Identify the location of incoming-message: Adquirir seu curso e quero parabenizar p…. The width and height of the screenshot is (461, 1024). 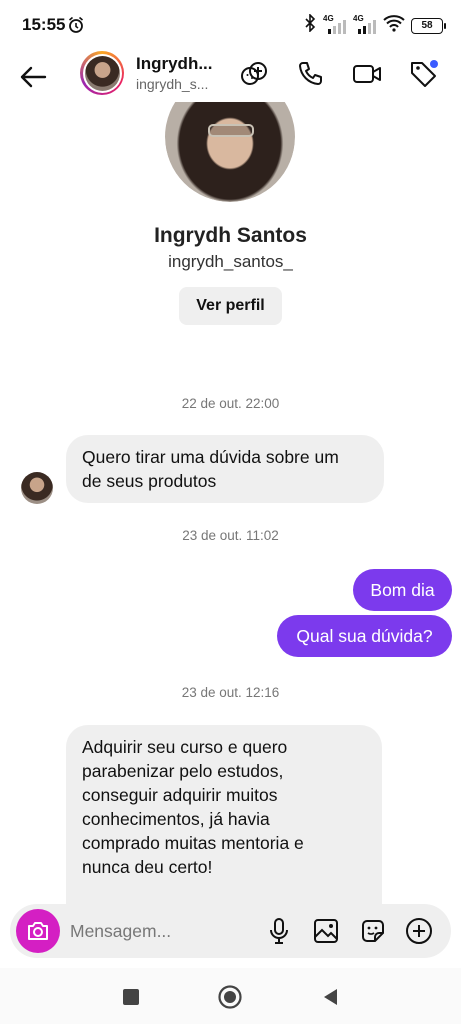
(224, 825).